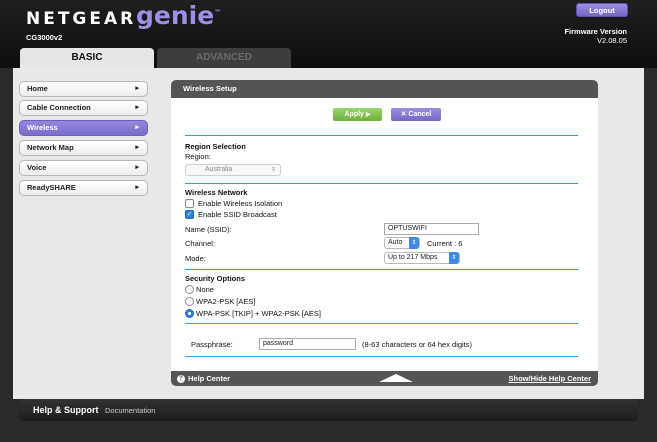  What do you see at coordinates (215, 278) in the screenshot?
I see `security-options-heading: Security Options` at bounding box center [215, 278].